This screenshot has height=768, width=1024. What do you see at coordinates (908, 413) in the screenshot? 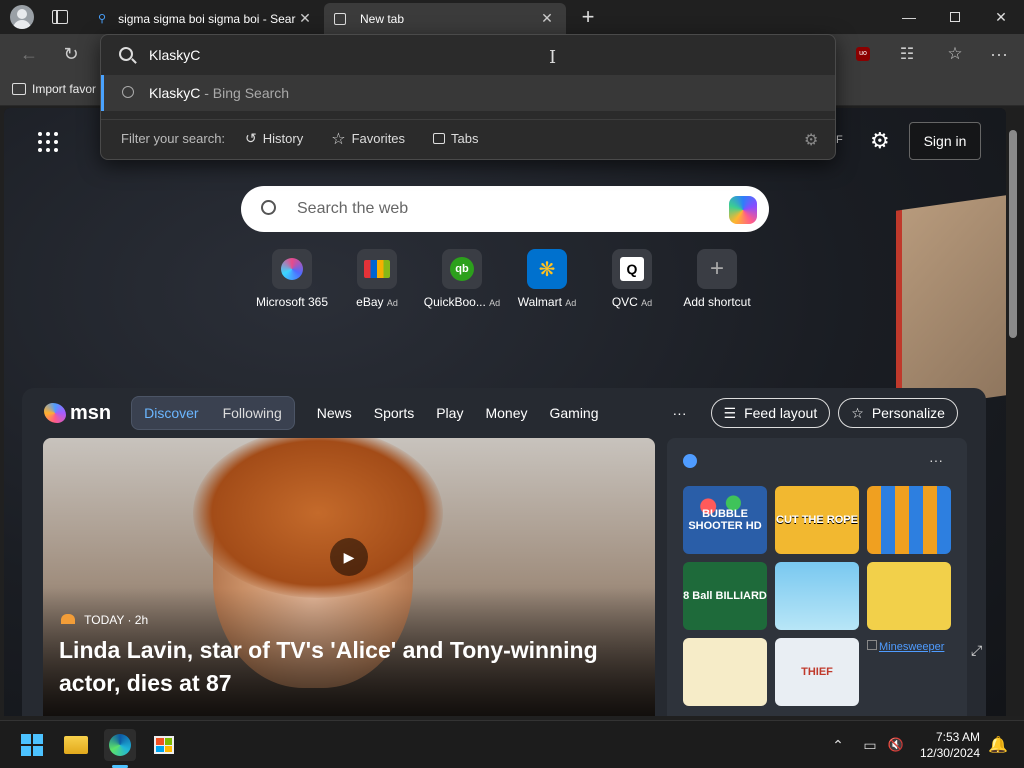
I see `personalize-label: Personalize` at bounding box center [908, 413].